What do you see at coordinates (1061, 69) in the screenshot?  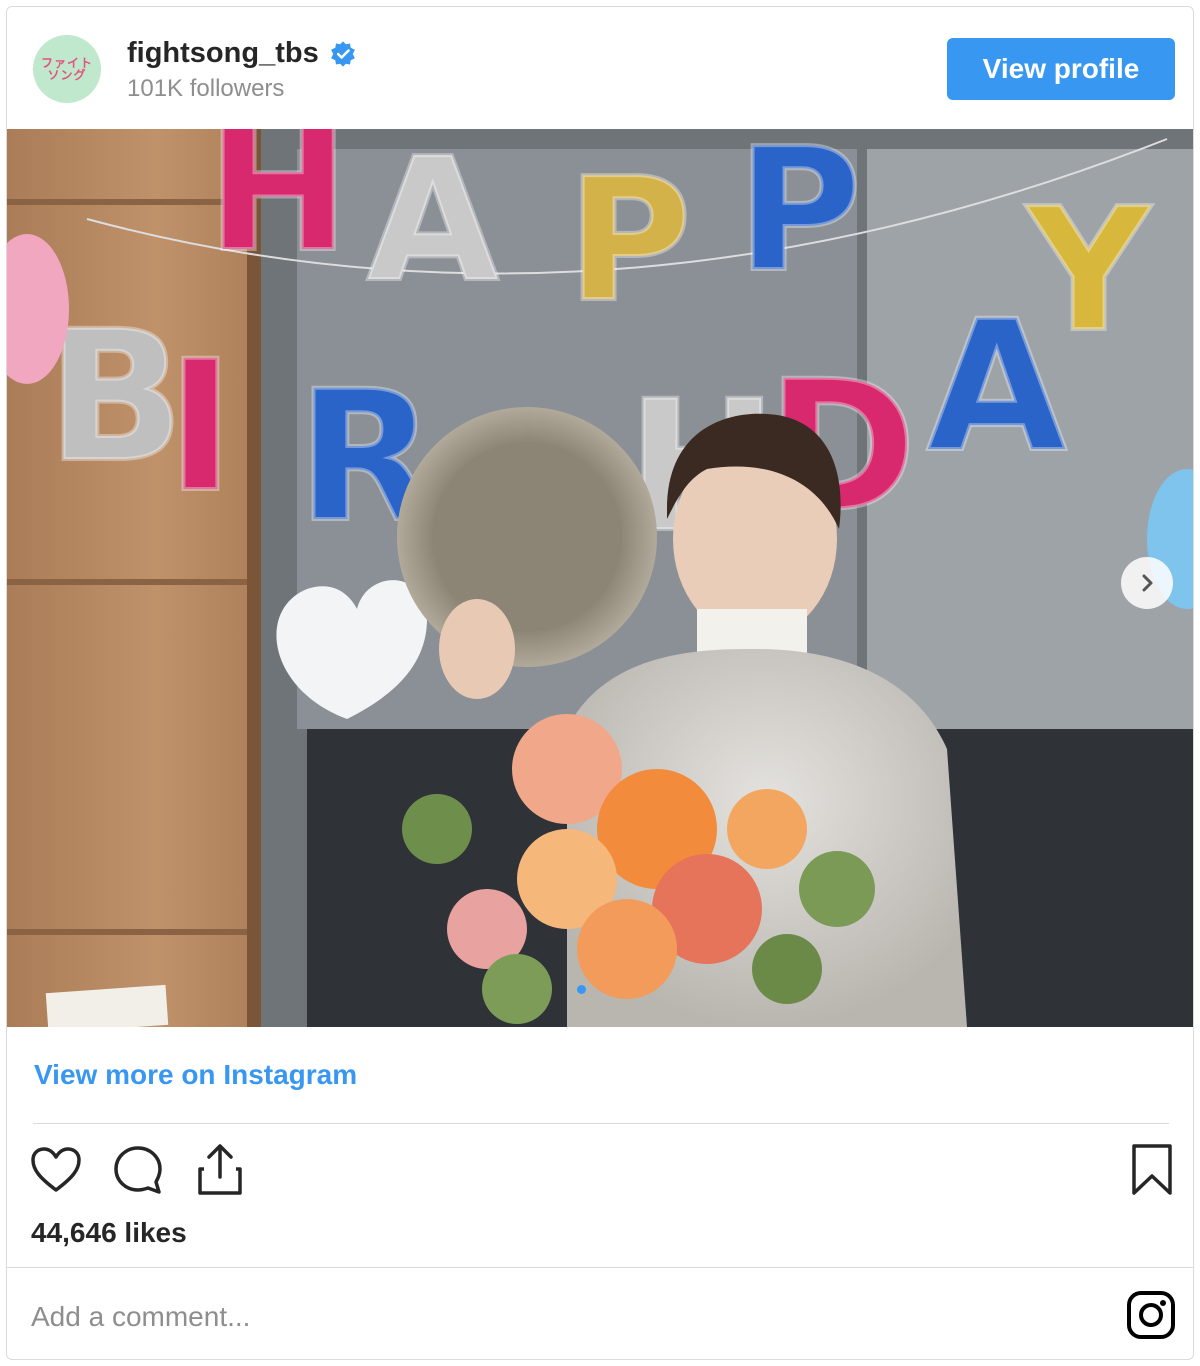 I see `view-profile-button: View profile` at bounding box center [1061, 69].